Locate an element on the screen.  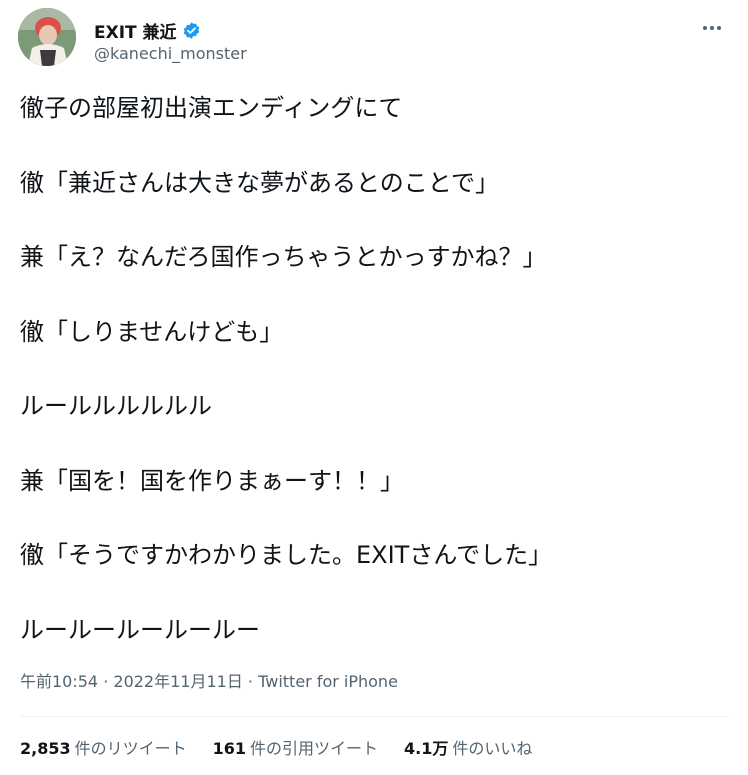
verified-badge-icon is located at coordinates (191, 30).